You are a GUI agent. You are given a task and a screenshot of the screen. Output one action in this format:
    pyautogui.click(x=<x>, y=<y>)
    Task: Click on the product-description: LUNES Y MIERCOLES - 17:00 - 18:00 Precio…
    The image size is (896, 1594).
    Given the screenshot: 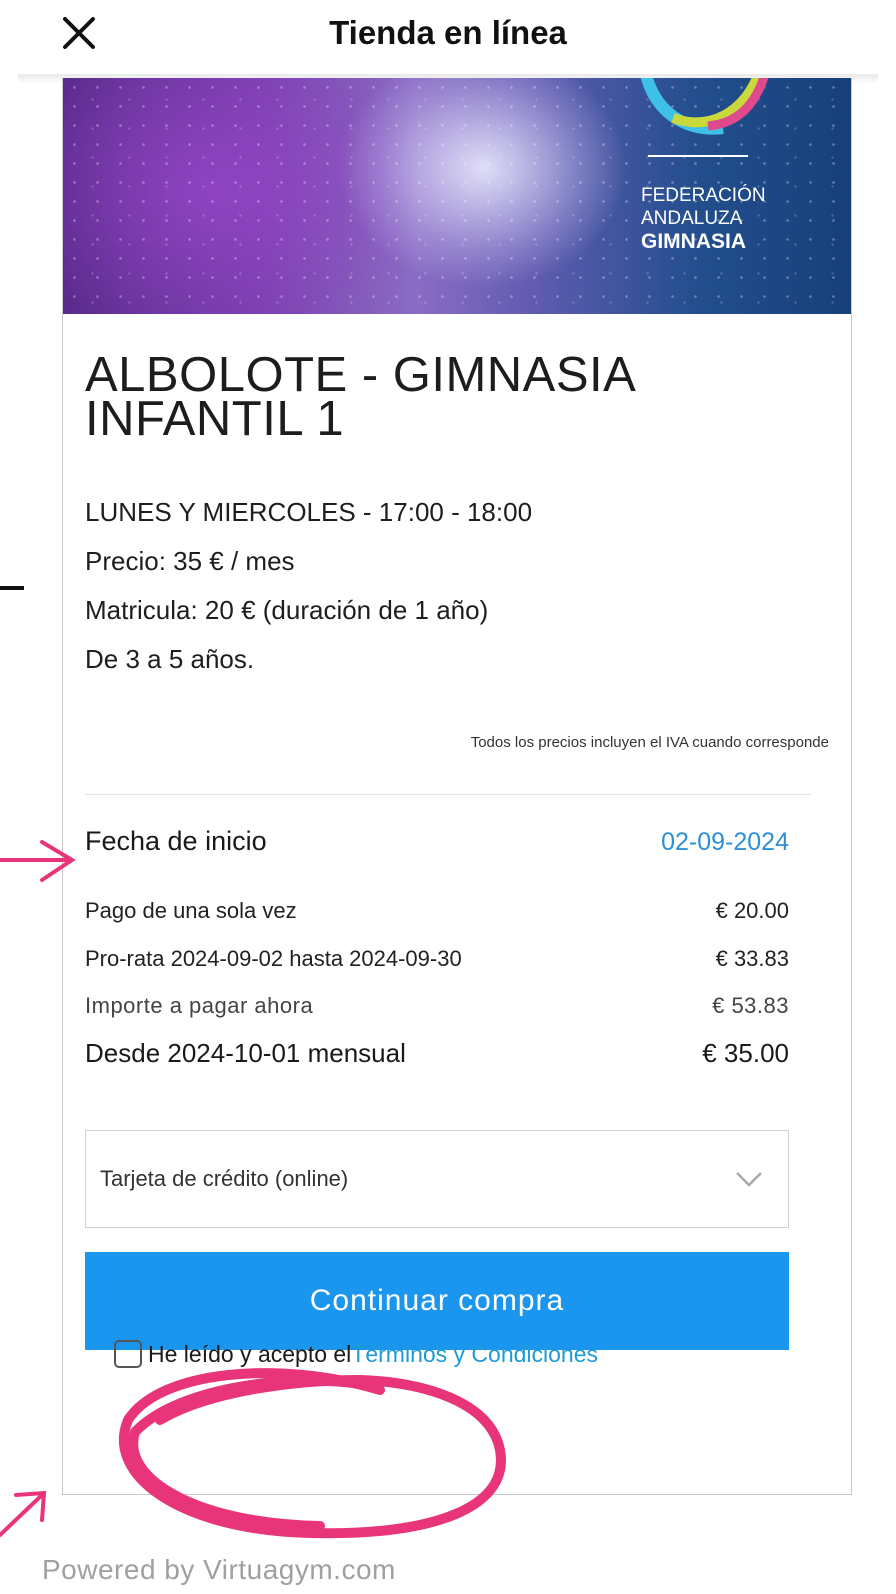 What is the action you would take?
    pyautogui.click(x=308, y=586)
    